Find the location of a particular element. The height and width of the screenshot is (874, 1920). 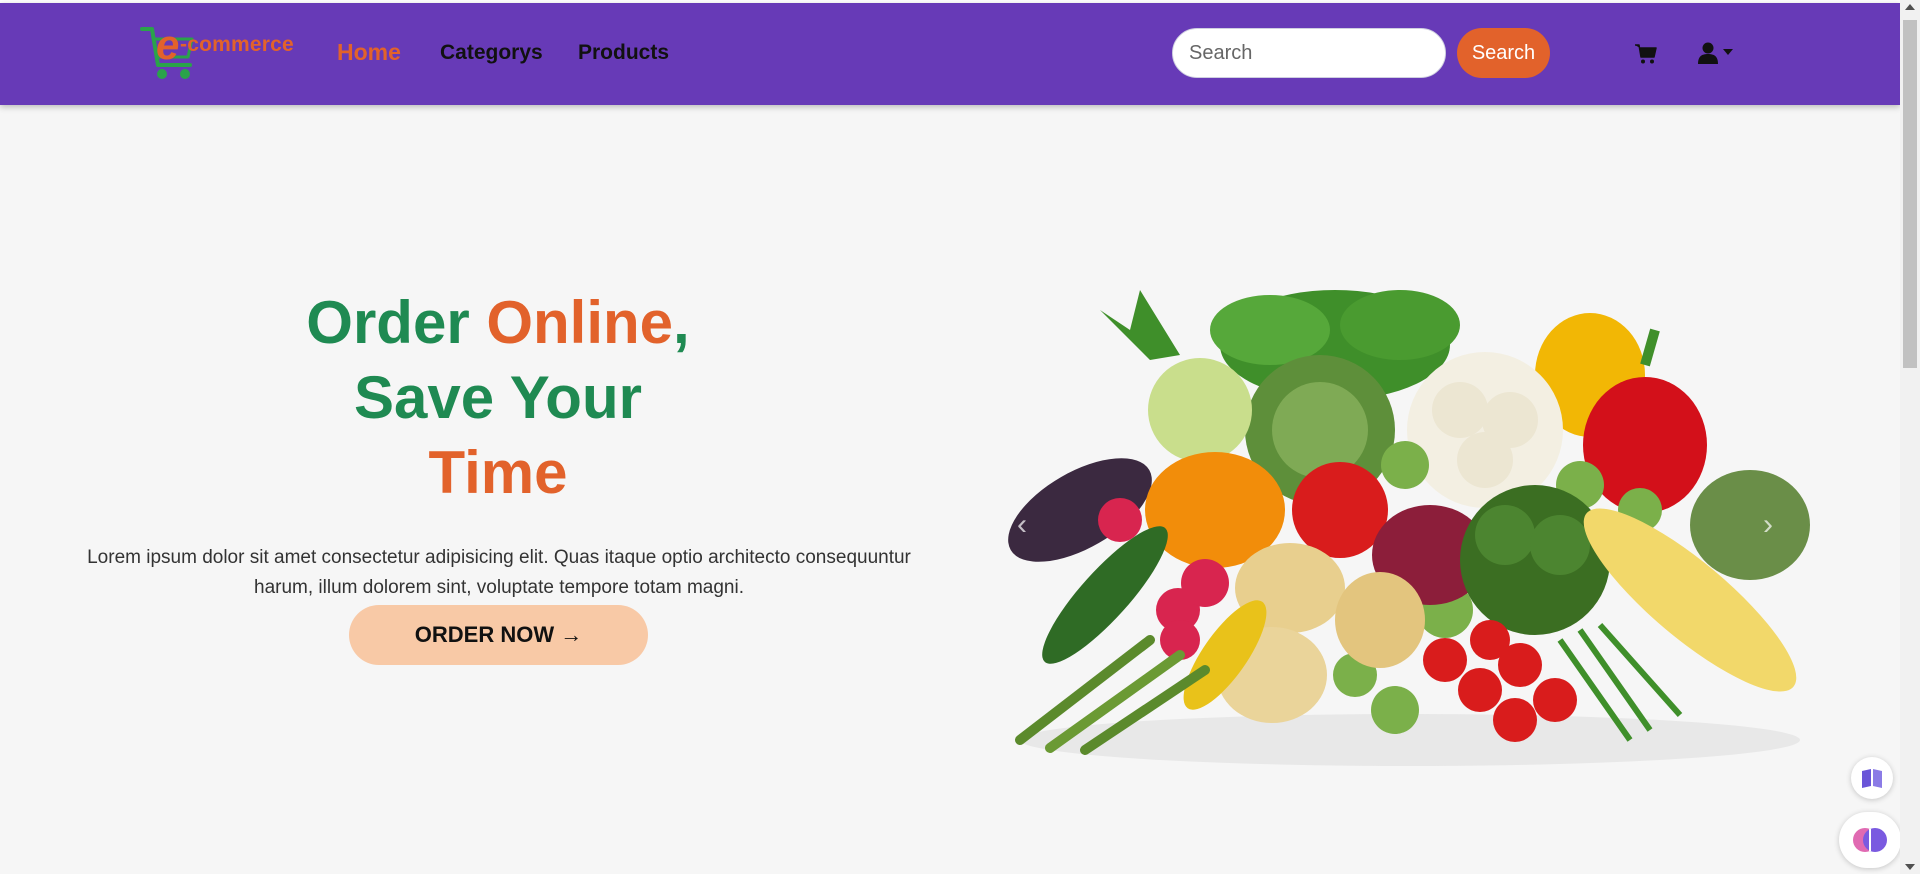

assistant-button is located at coordinates (1870, 840).